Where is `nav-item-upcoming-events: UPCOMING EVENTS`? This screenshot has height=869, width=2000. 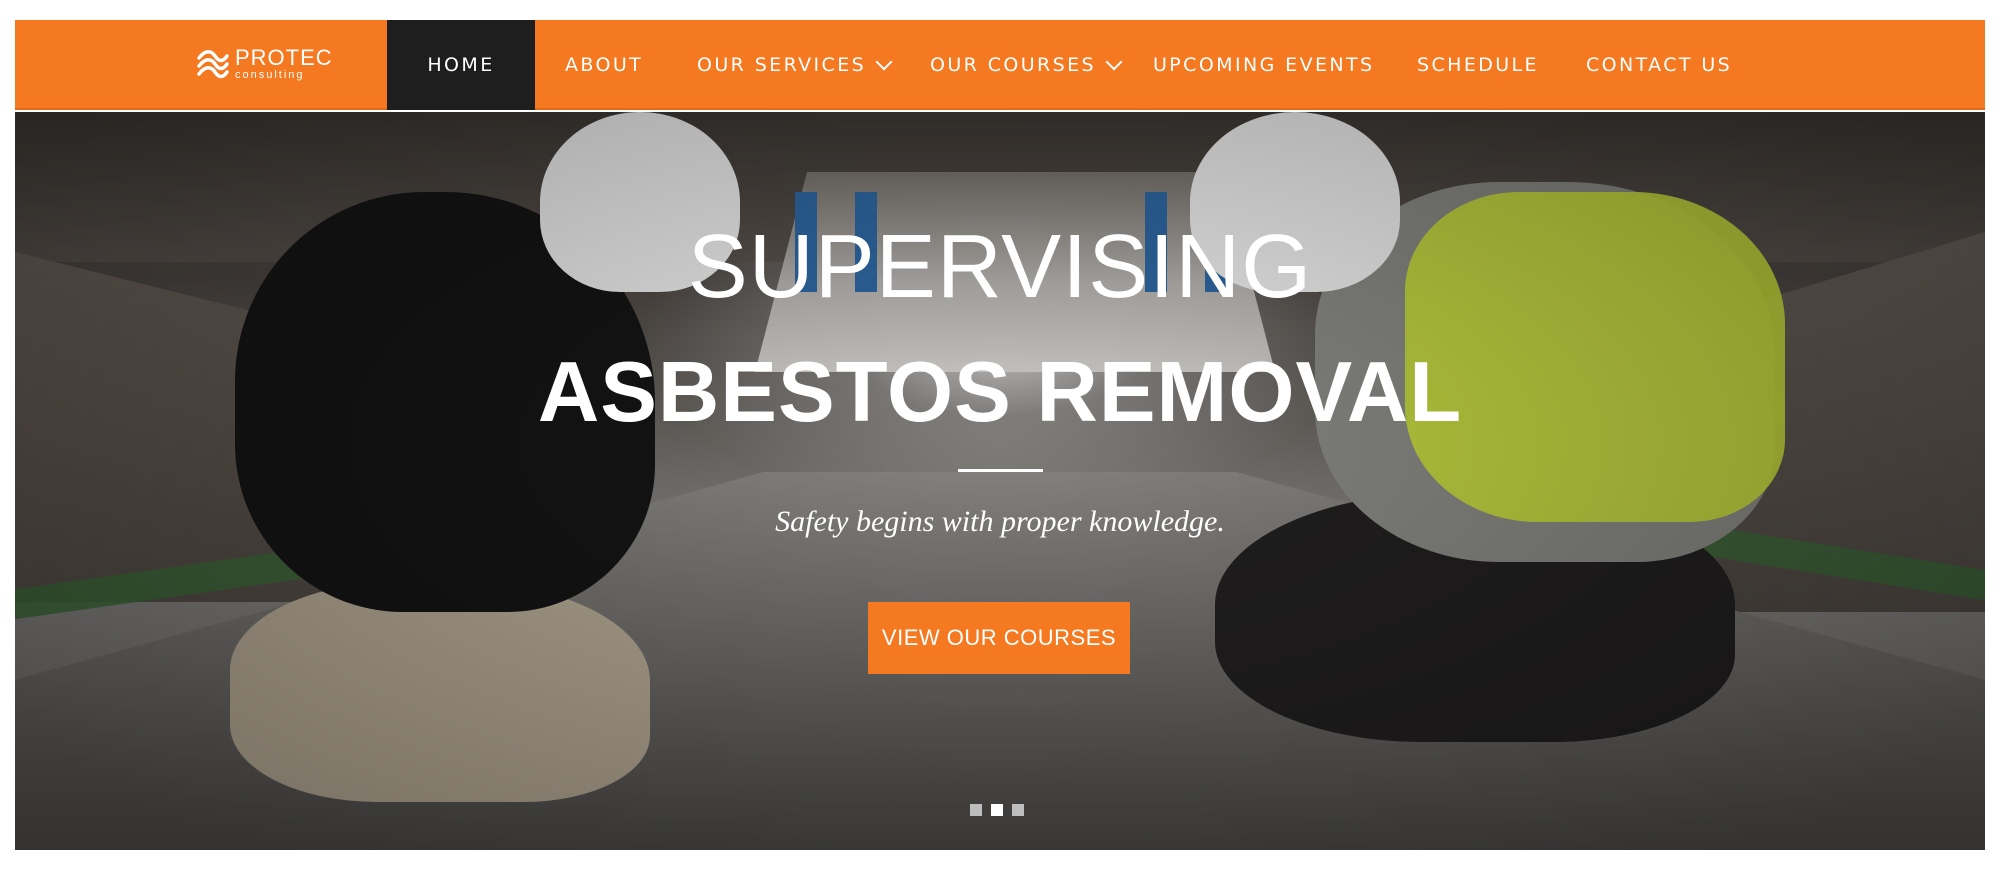
nav-item-upcoming-events: UPCOMING EVENTS is located at coordinates (1263, 65).